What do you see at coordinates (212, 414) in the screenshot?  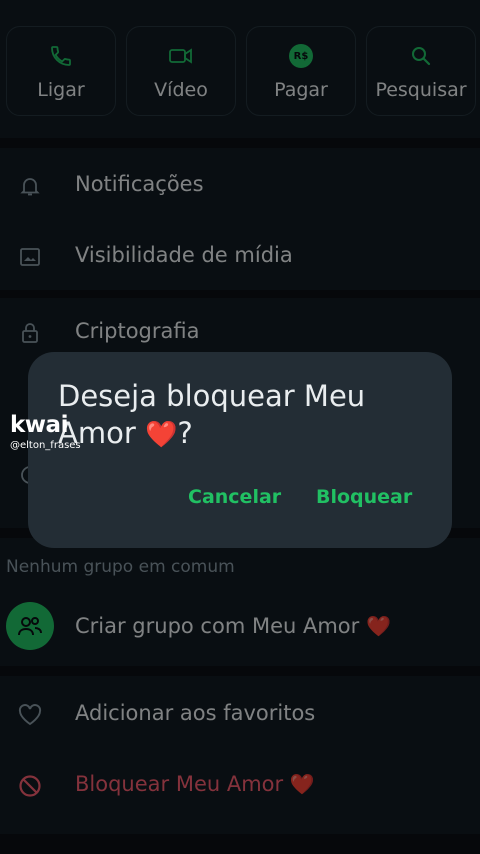 I see `dialog-title: Deseja bloquear Meu Amor ❤️?` at bounding box center [212, 414].